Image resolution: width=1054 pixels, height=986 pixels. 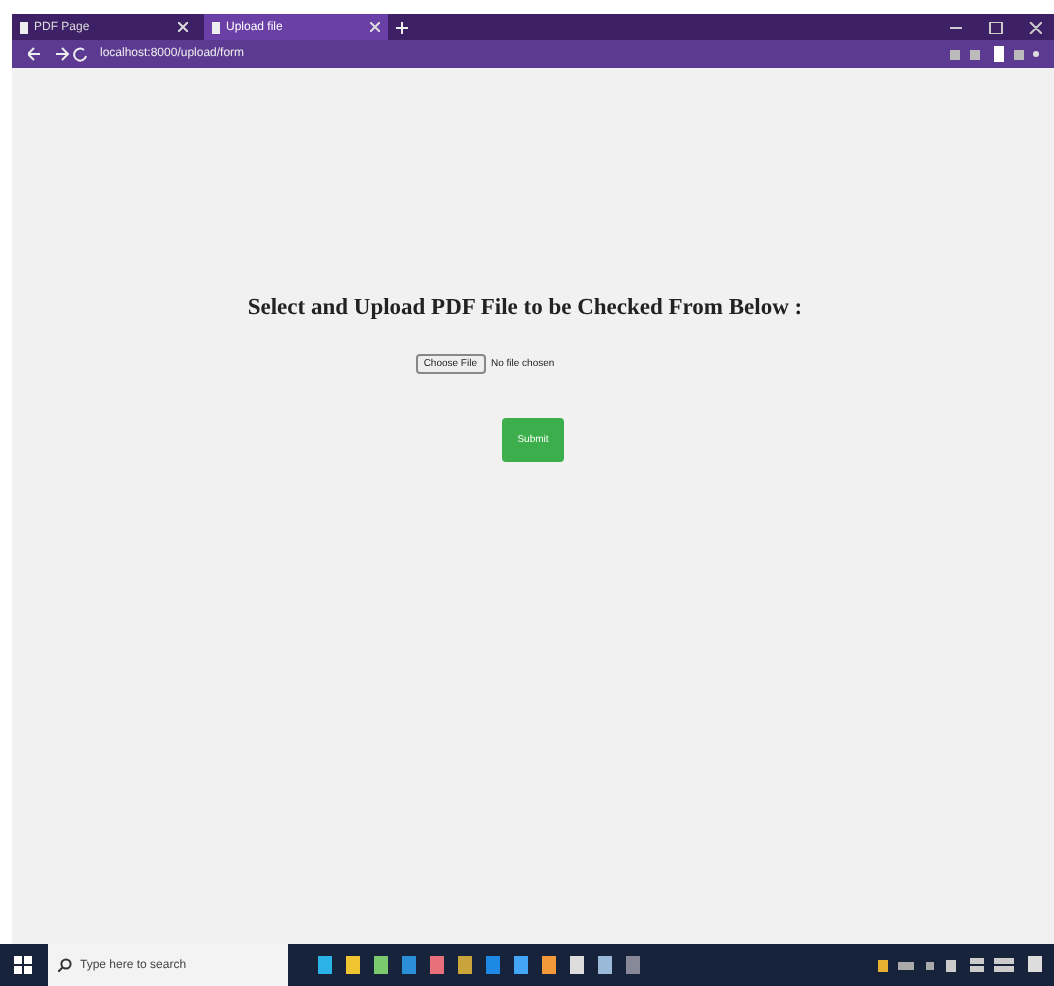 What do you see at coordinates (402, 27) in the screenshot?
I see `new-tab-icon` at bounding box center [402, 27].